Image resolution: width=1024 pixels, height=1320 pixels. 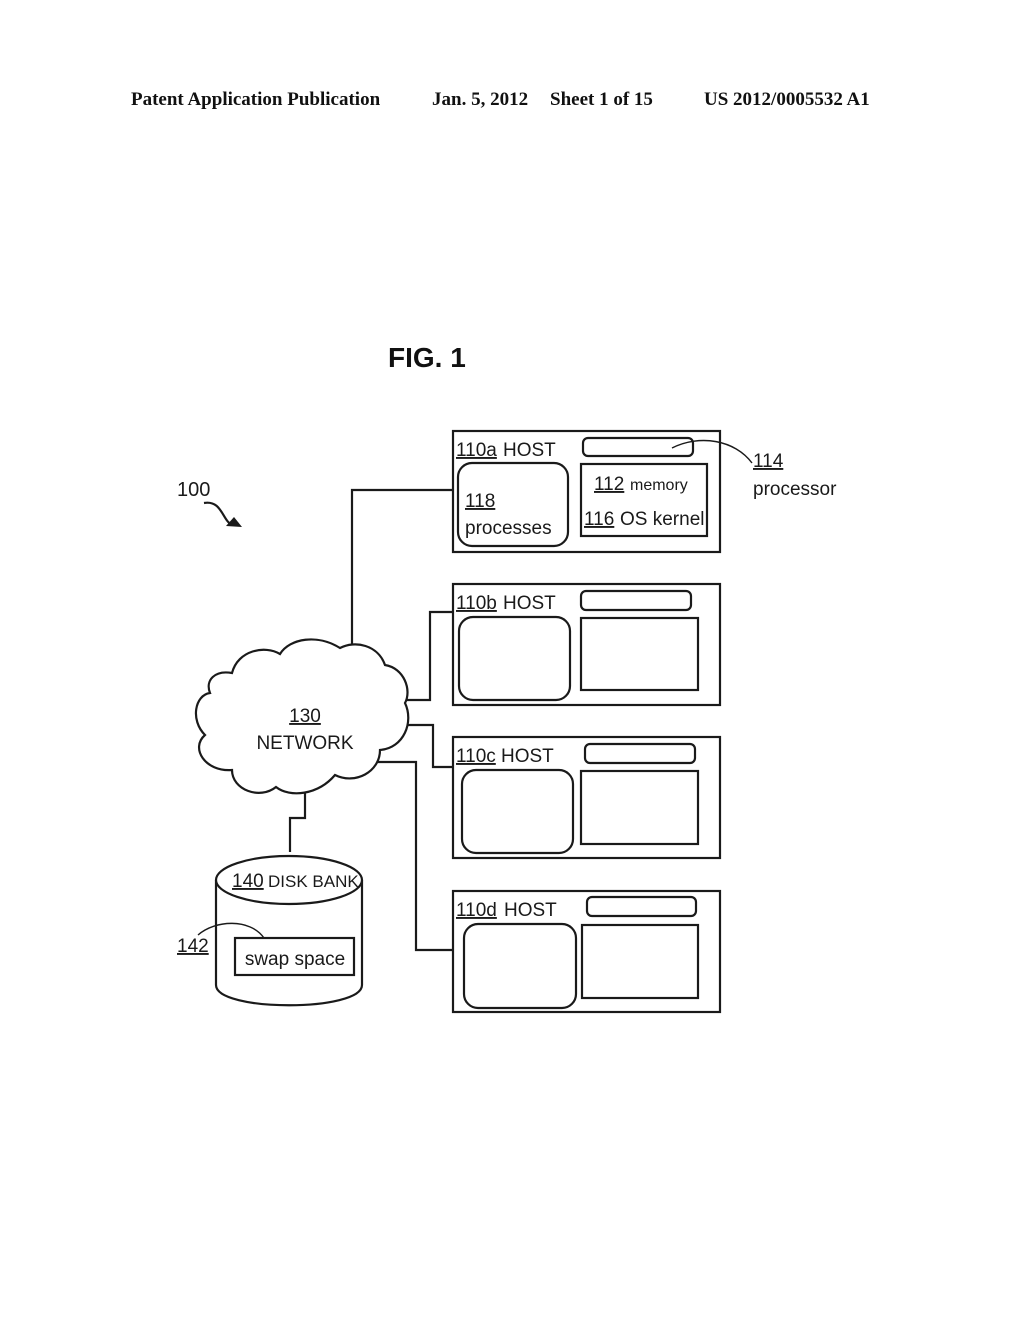 What do you see at coordinates (427, 656) in the screenshot?
I see `link-host-b` at bounding box center [427, 656].